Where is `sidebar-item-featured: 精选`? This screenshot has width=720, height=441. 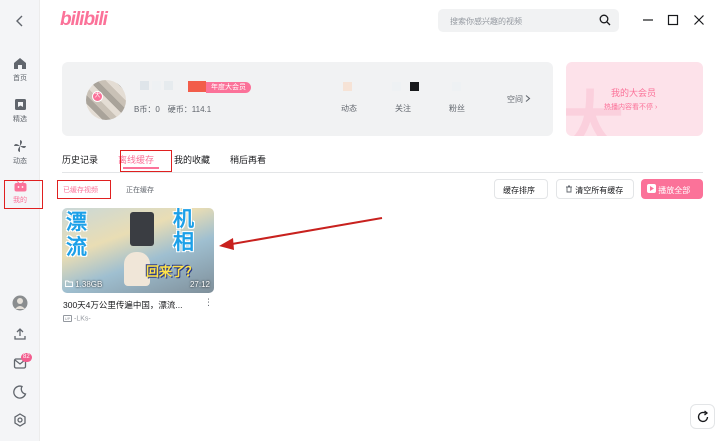
sidebar-item-featured: 精选 is located at coordinates (20, 111).